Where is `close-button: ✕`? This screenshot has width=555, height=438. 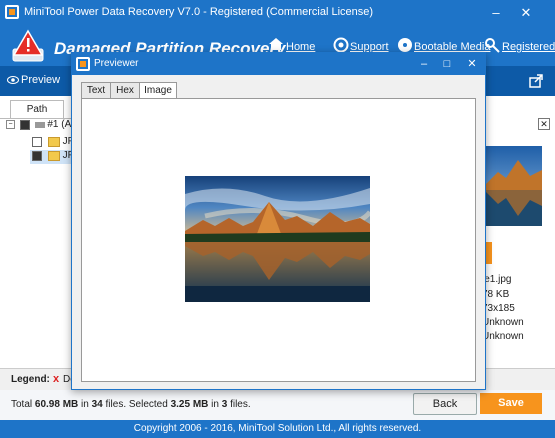 close-button: ✕ is located at coordinates (526, 13).